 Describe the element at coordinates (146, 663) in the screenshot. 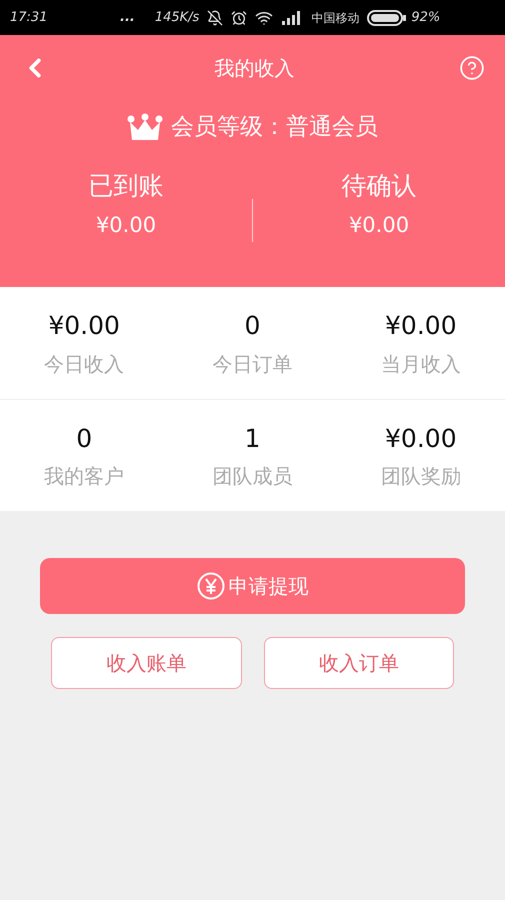

I see `income-link-button: 收入账单` at that location.